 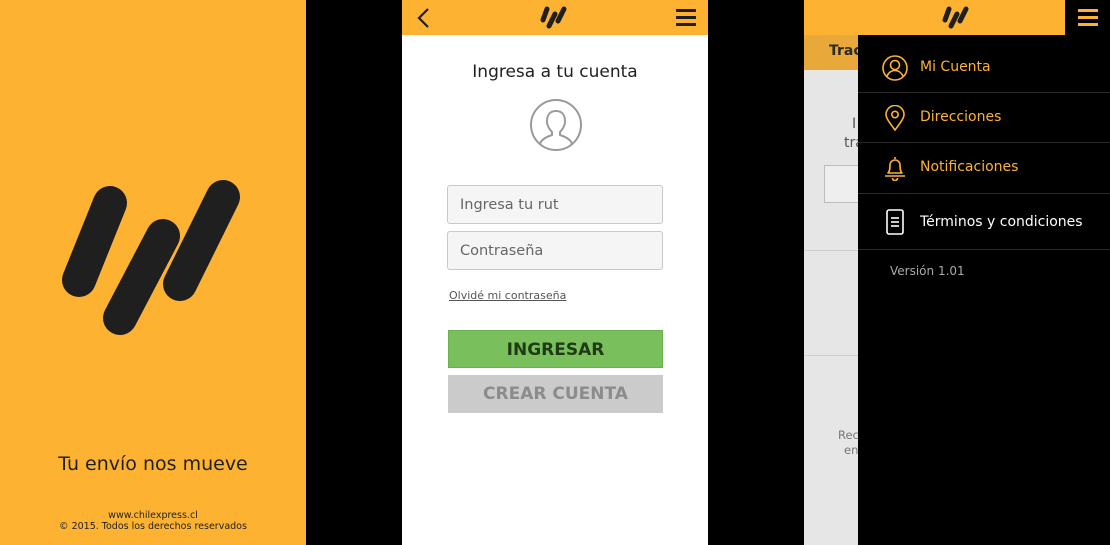 What do you see at coordinates (555, 349) in the screenshot?
I see `login-button: INGRESAR` at bounding box center [555, 349].